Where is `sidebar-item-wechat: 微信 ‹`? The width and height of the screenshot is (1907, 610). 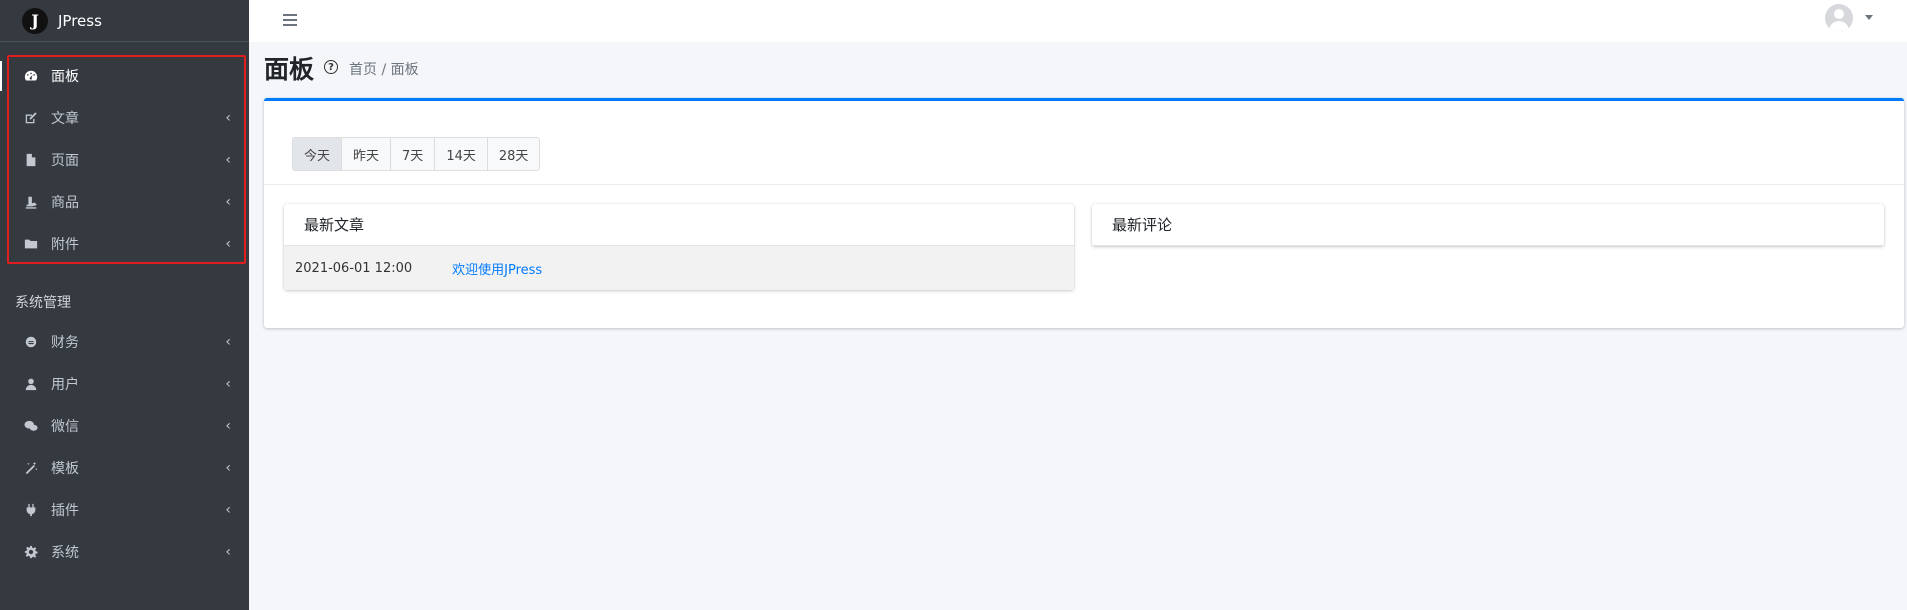
sidebar-item-wechat: 微信 ‹ is located at coordinates (124, 426).